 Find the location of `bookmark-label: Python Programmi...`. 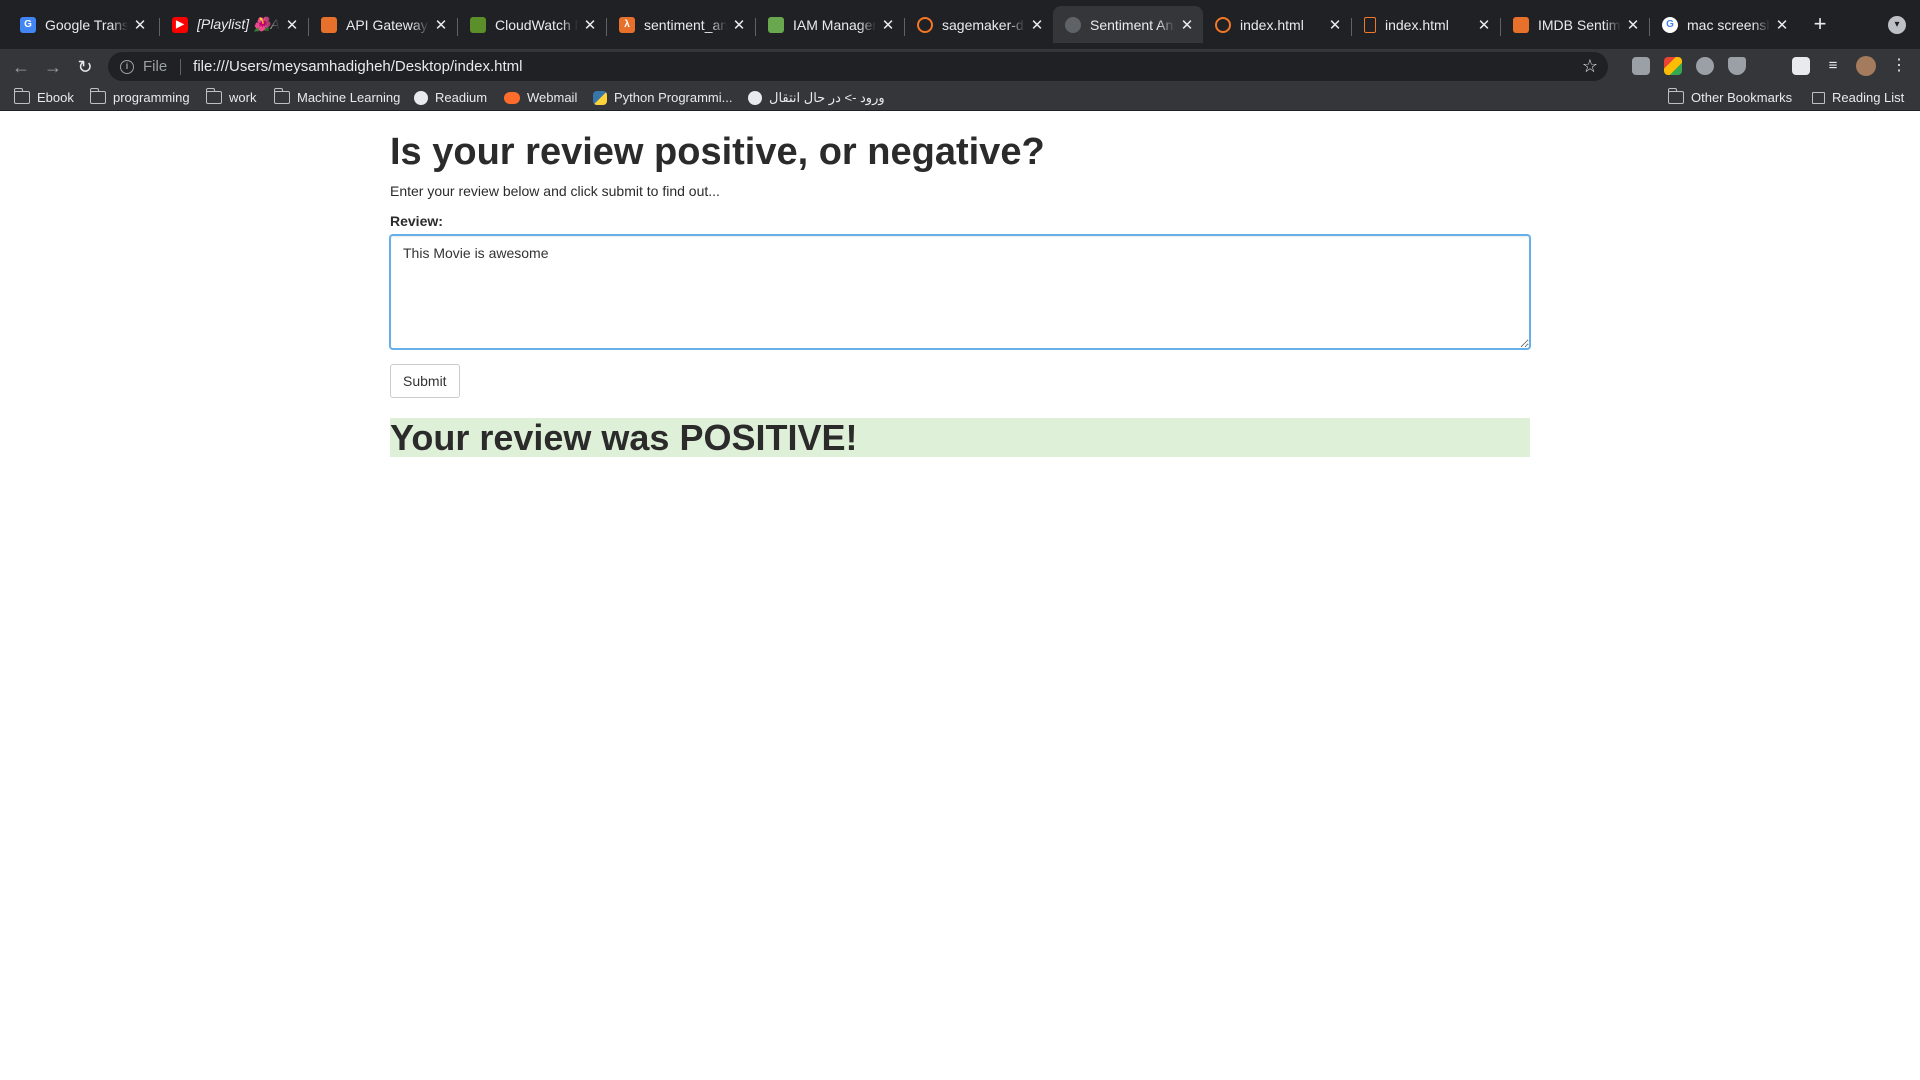

bookmark-label: Python Programmi... is located at coordinates (673, 97).